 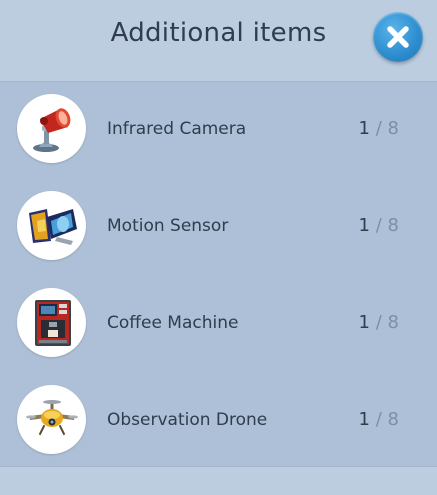 What do you see at coordinates (168, 226) in the screenshot?
I see `item-name: Motion Sensor` at bounding box center [168, 226].